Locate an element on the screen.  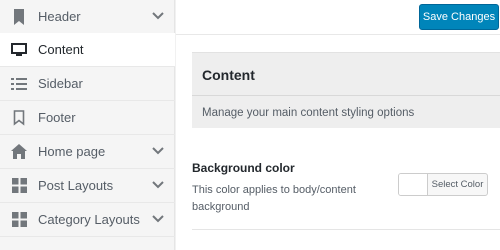
sidebar-item-label: Post Layouts is located at coordinates (76, 185).